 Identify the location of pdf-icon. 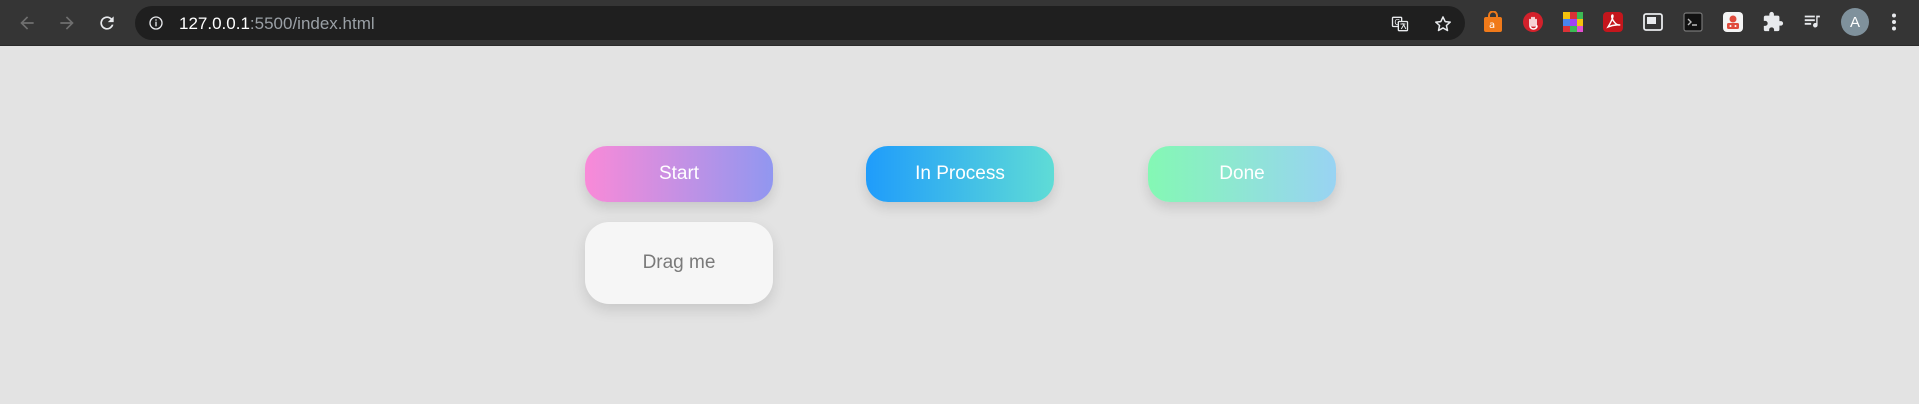
(1613, 22).